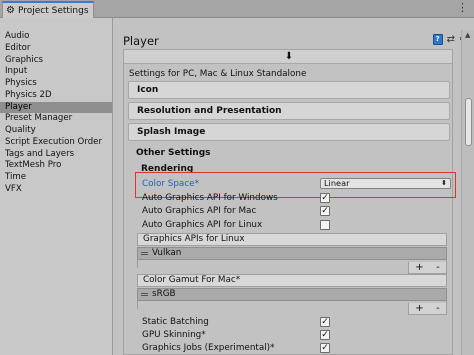  Describe the element at coordinates (467, 192) in the screenshot. I see `inspector-scrollbar: ▲` at that location.